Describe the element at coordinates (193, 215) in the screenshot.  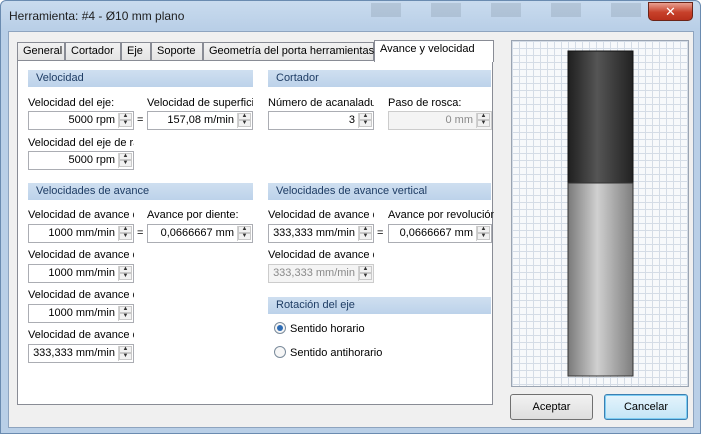
I see `feed-per-tooth-label: Avance por diente:` at that location.